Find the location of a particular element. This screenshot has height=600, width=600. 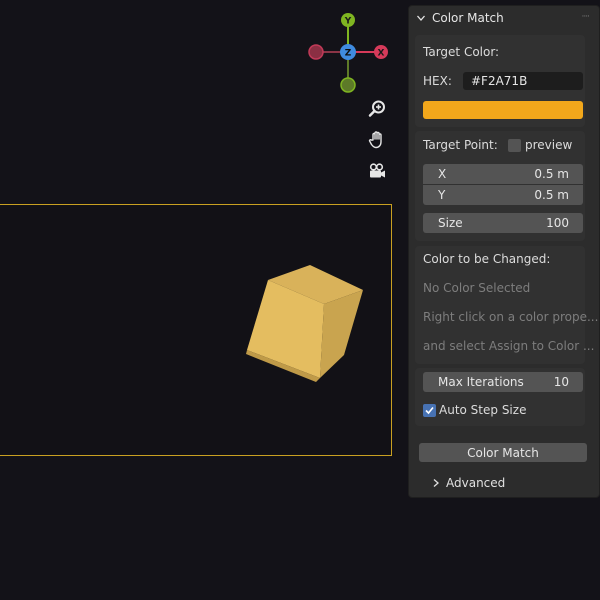

hex-input: #F2A71B is located at coordinates (523, 81).